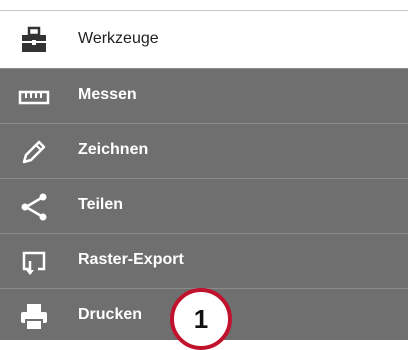  Describe the element at coordinates (113, 149) in the screenshot. I see `menu-item-label: Zeichnen` at that location.